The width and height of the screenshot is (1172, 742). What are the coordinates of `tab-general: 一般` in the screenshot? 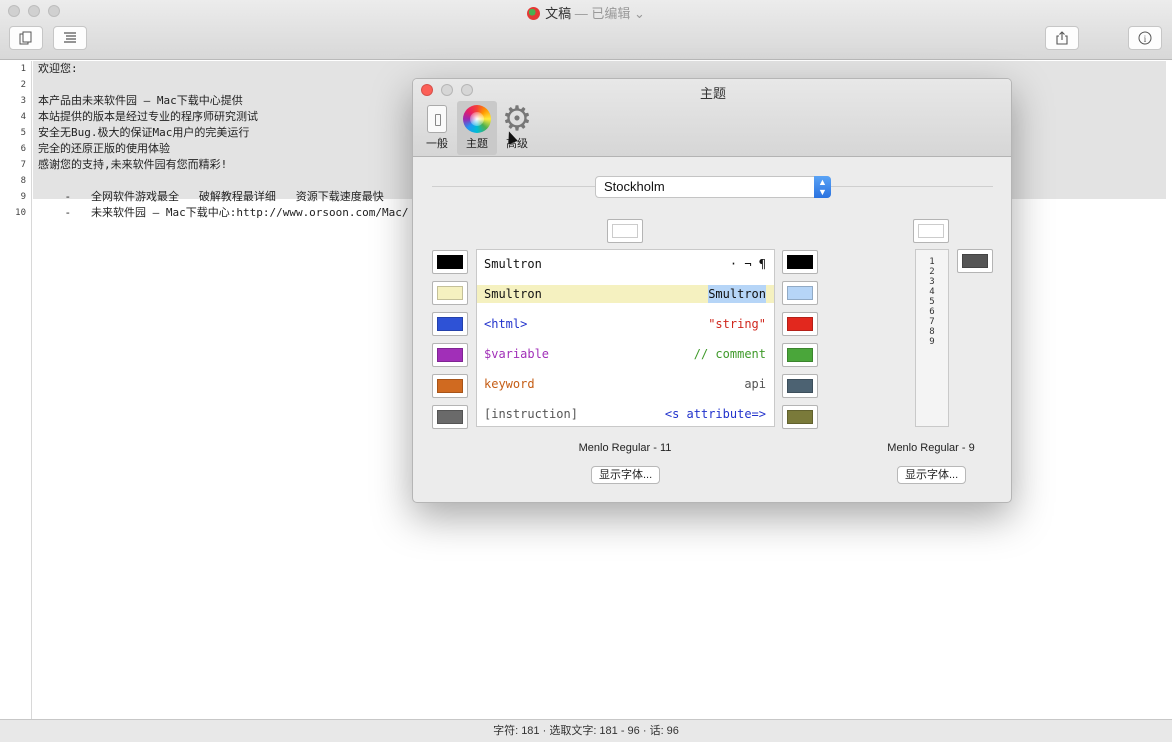 It's located at (437, 128).